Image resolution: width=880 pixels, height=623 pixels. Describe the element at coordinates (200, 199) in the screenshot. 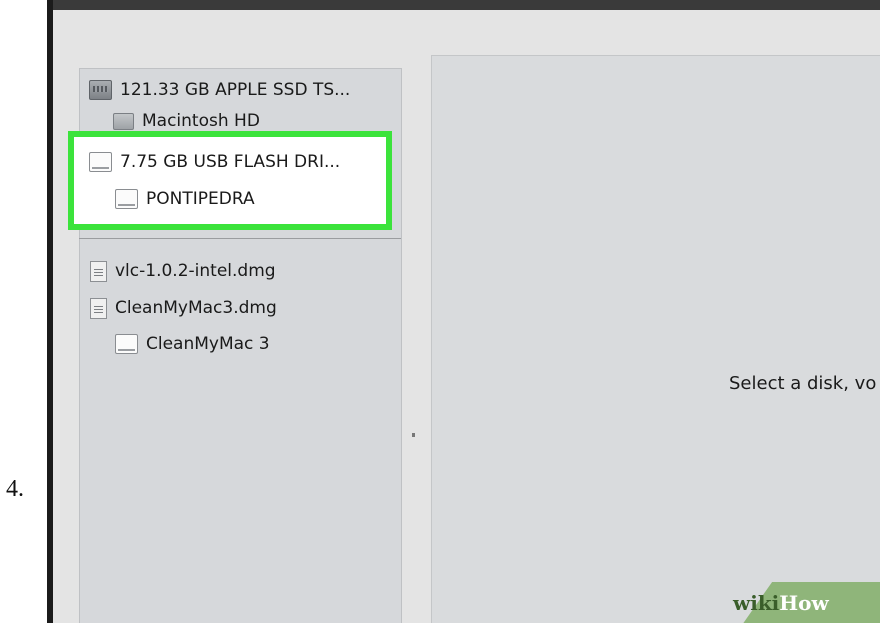

I see `sidebar-item-label: PONTIPEDRA` at that location.